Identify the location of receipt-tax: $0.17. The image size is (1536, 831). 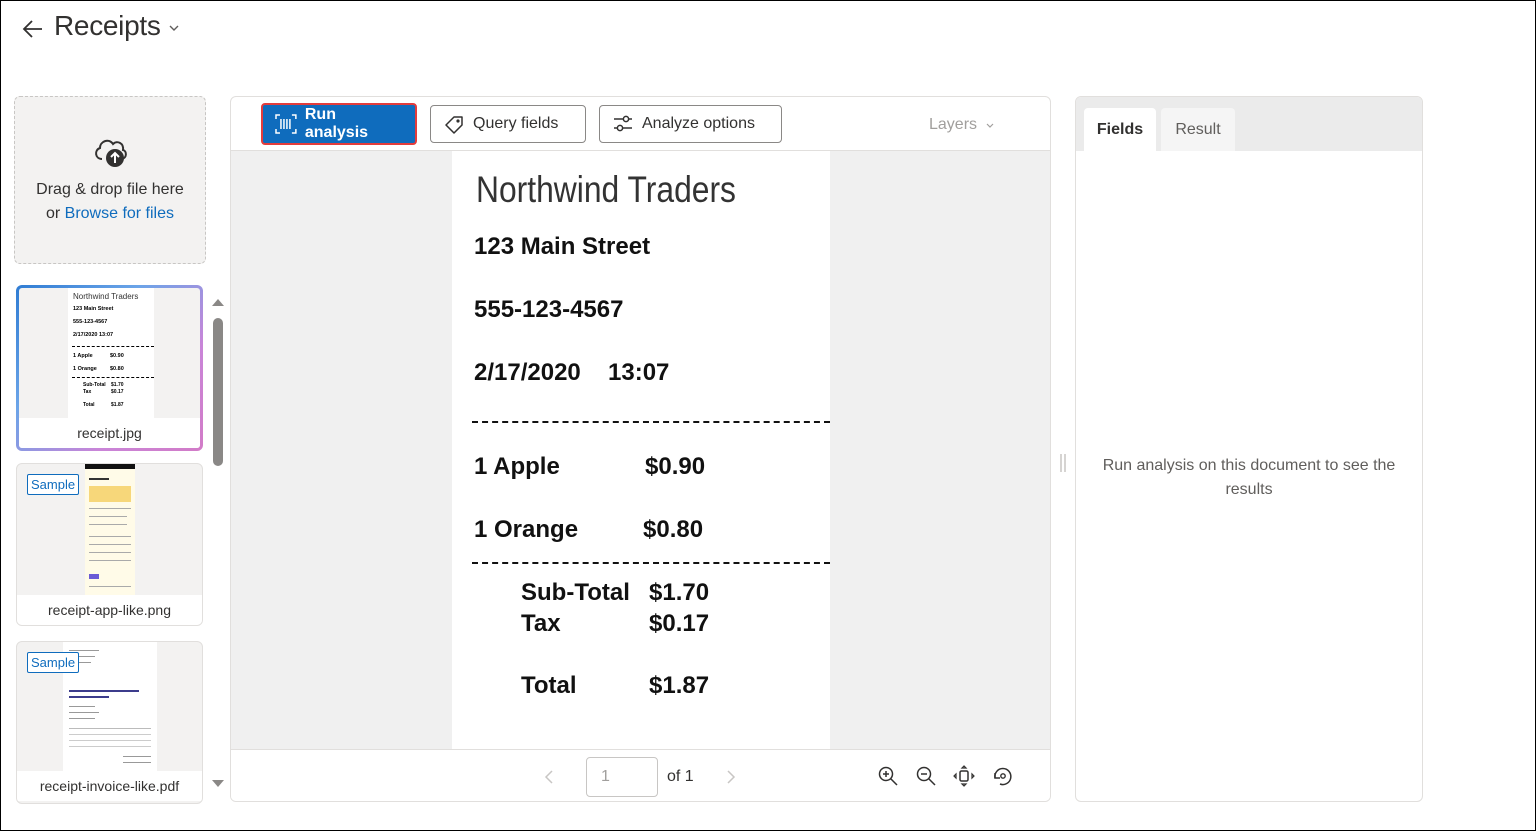
(679, 623).